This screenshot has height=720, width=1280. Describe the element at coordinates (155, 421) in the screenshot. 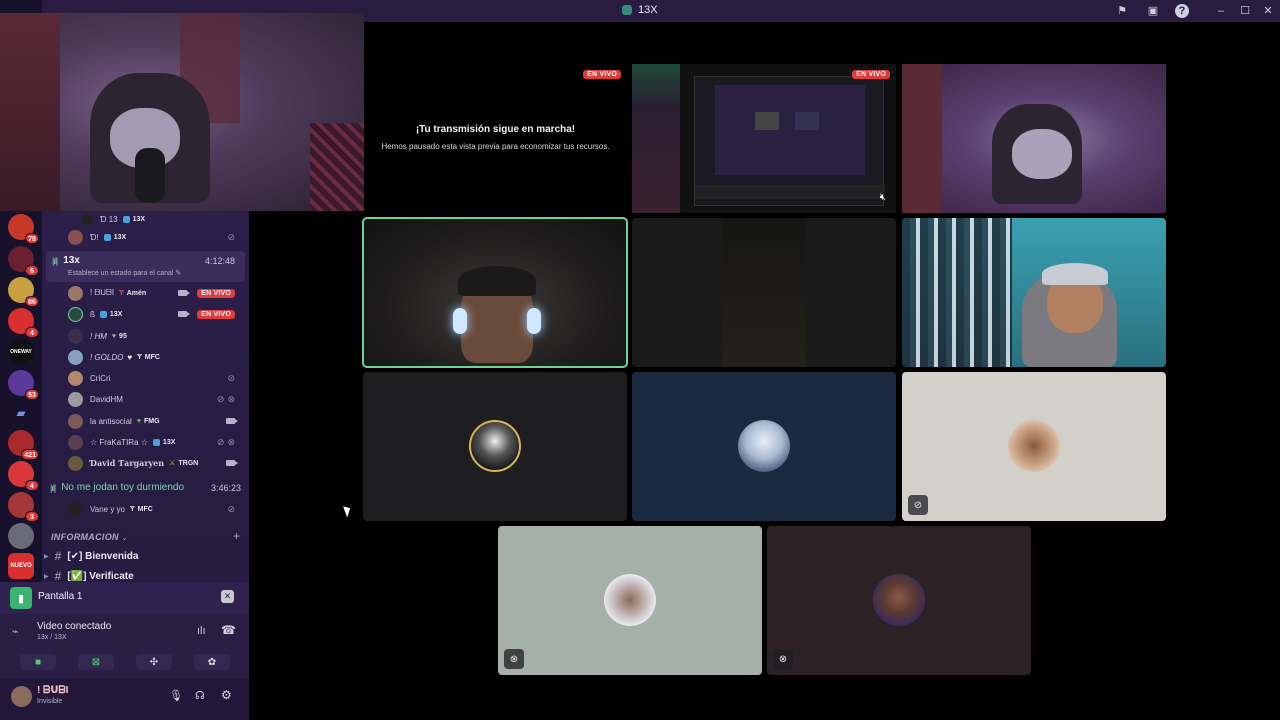

I see `voice-member: la antisocial ♥ FMG` at that location.